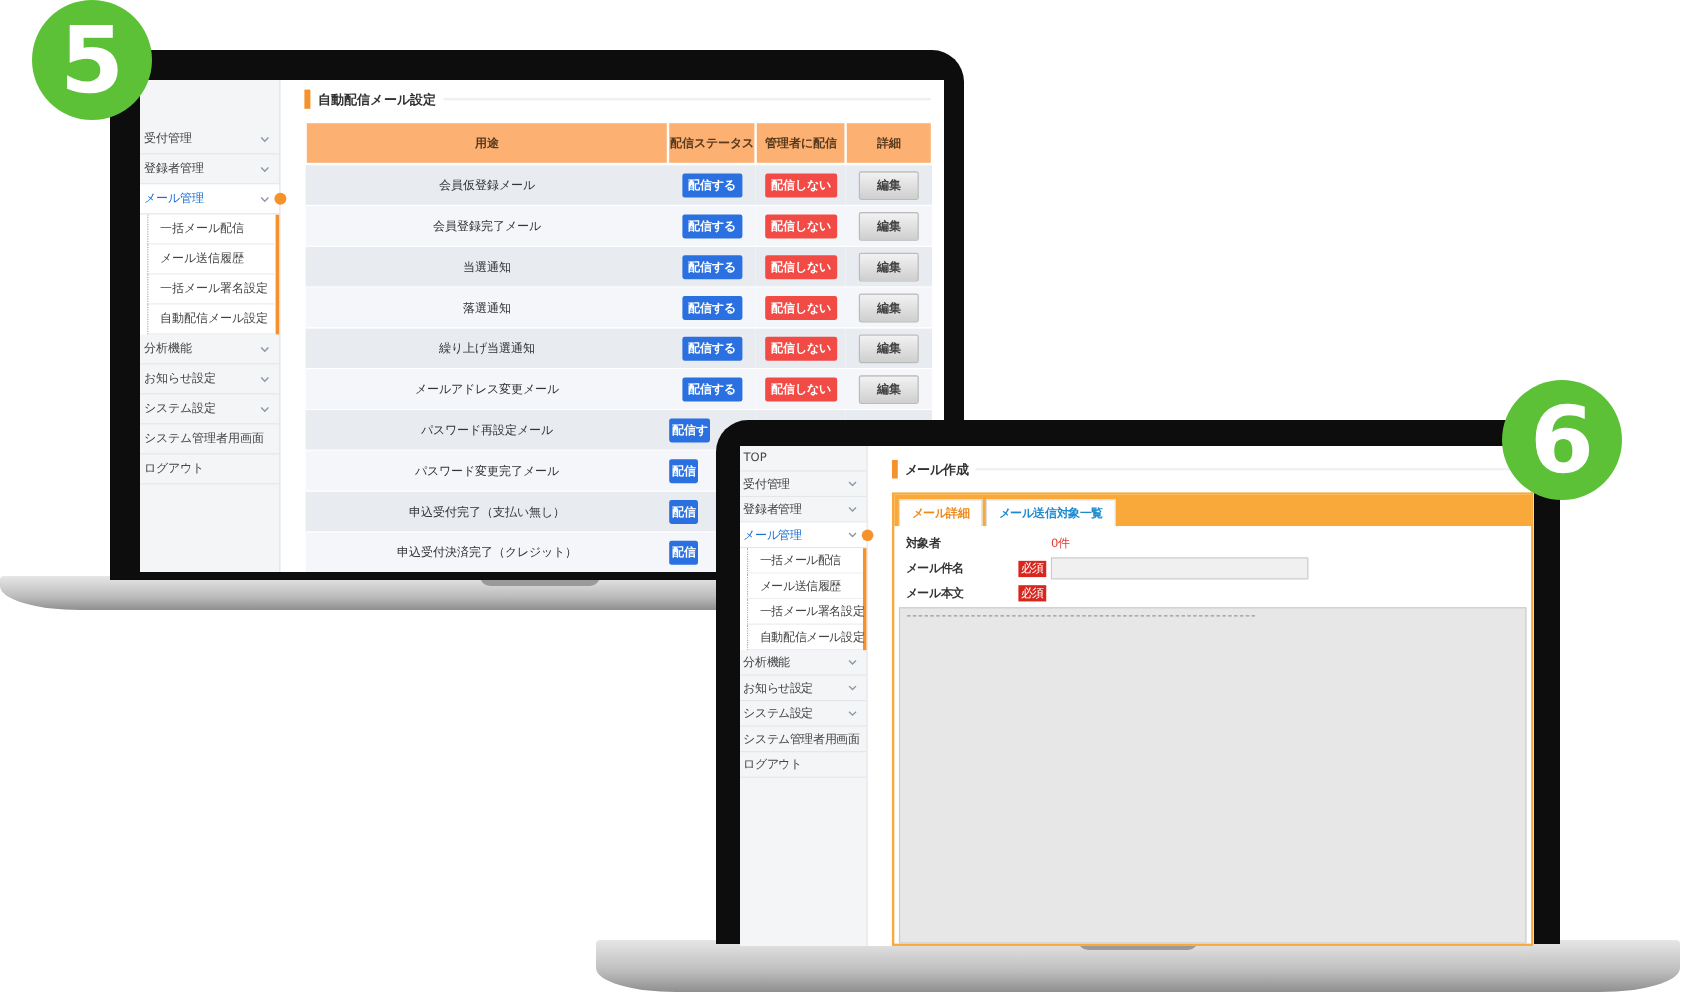 Image resolution: width=1682 pixels, height=994 pixels. I want to click on step-badge: 5, so click(92, 60).